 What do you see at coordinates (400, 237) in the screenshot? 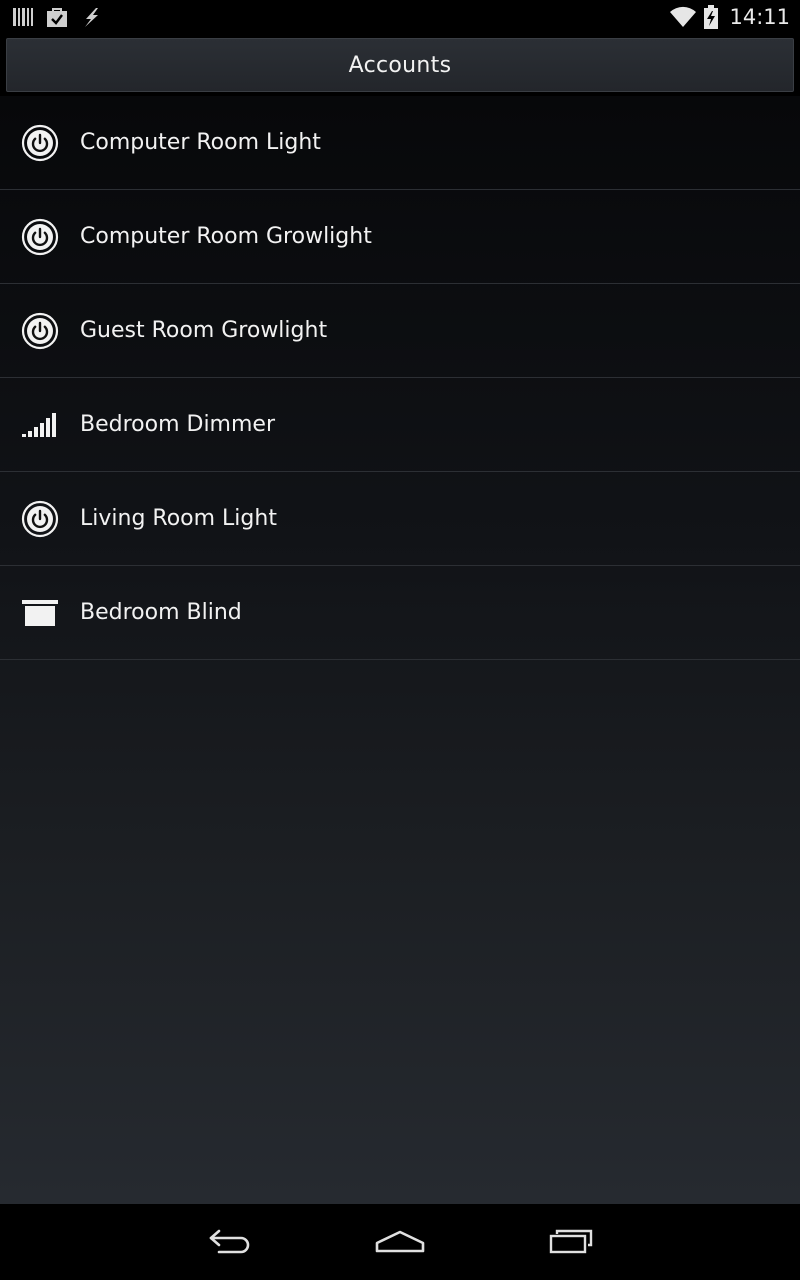
I see `list-item: Computer Room Growlight` at bounding box center [400, 237].